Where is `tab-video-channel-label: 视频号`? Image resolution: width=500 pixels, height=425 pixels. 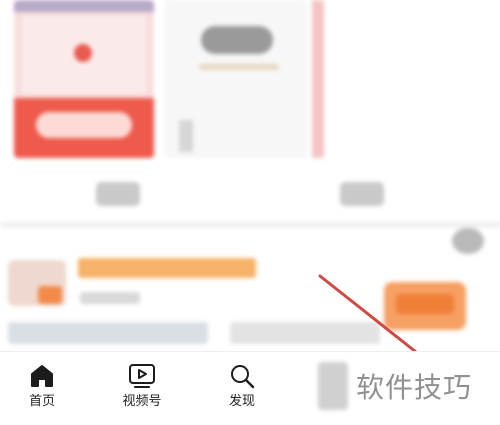
tab-video-channel-label: 视频号 is located at coordinates (142, 401).